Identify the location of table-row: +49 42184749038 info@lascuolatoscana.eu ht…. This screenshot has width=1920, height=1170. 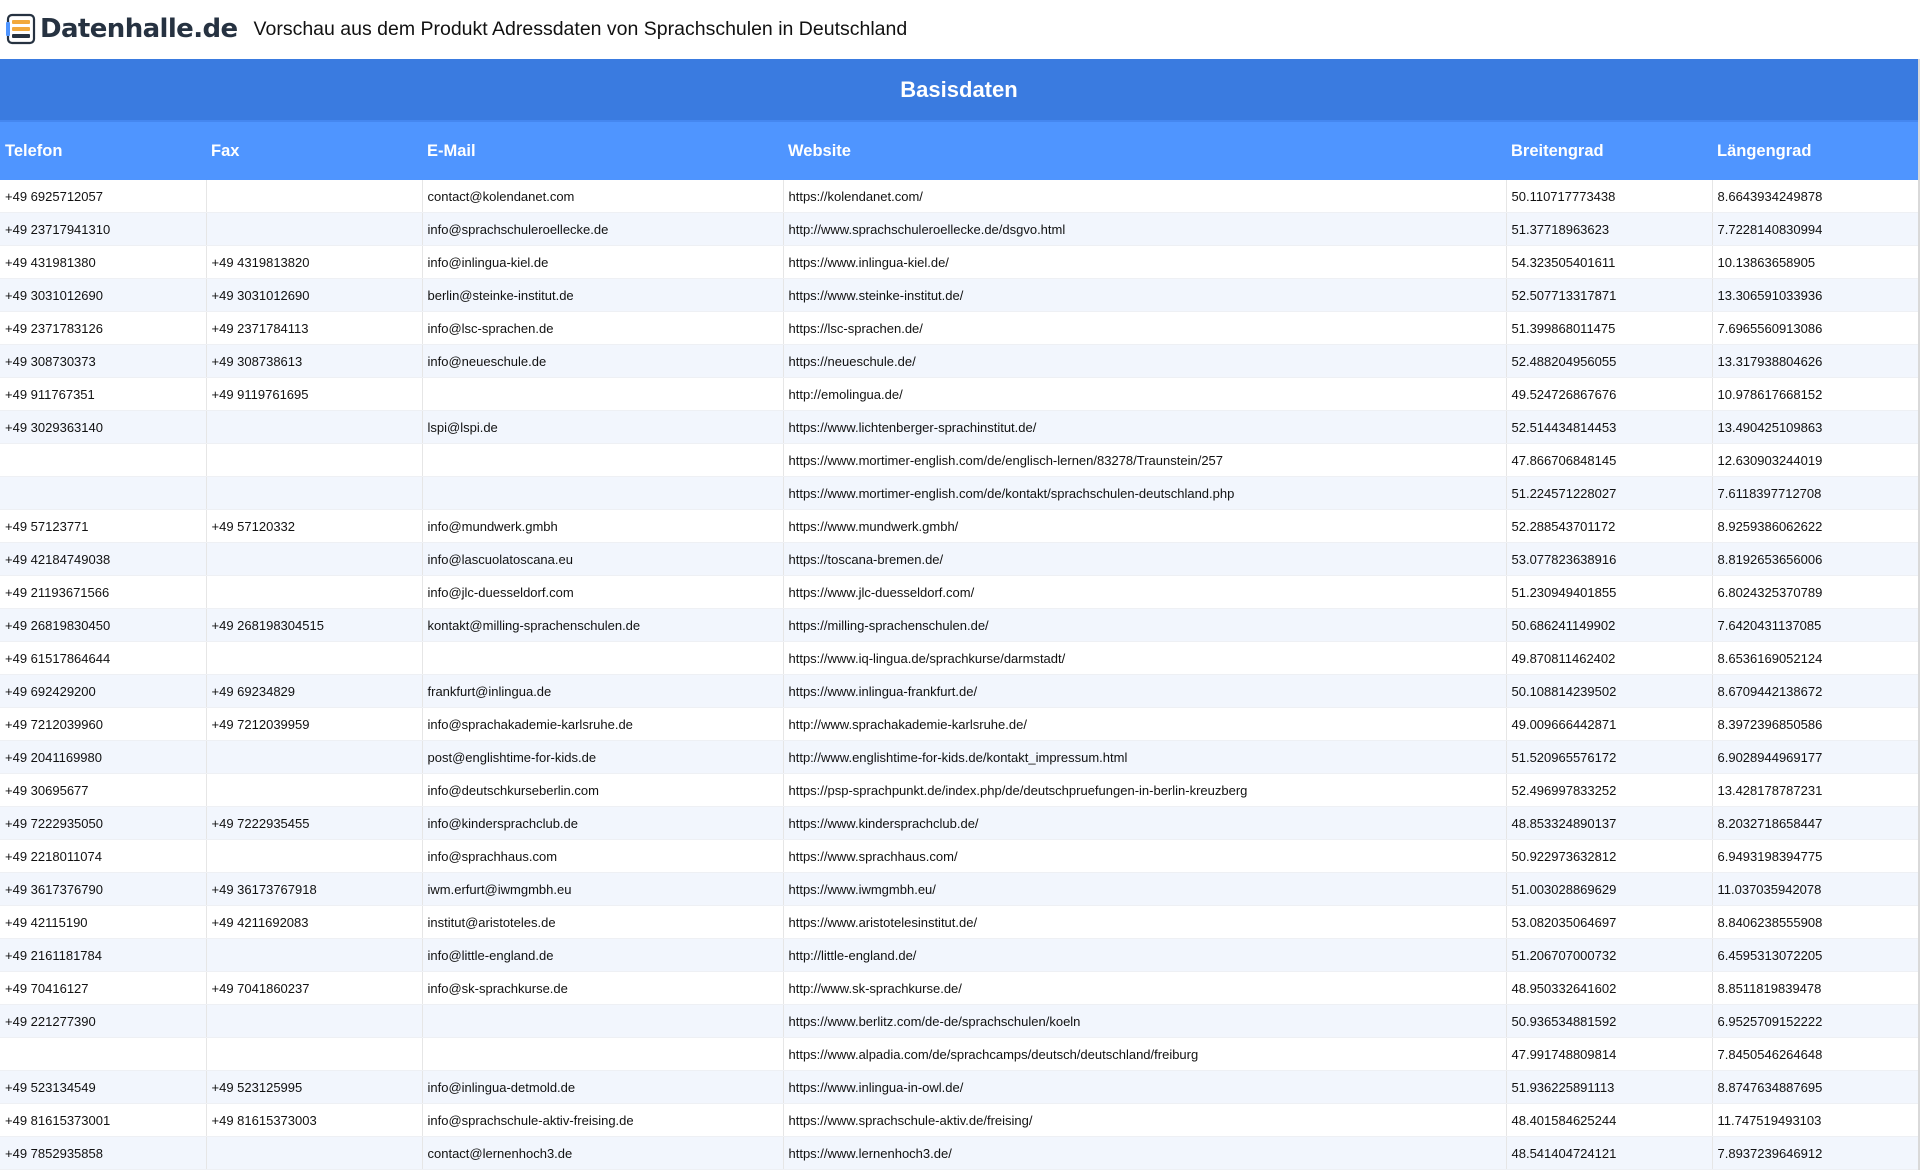
(959, 559).